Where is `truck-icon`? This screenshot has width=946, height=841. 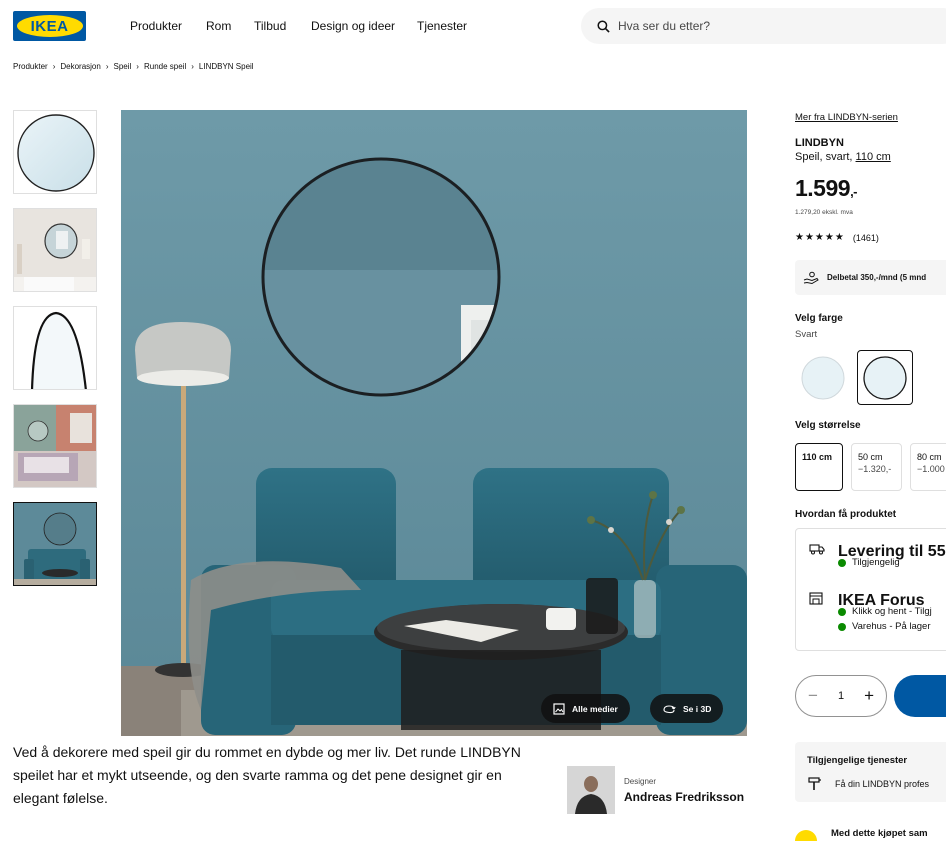 truck-icon is located at coordinates (817, 549).